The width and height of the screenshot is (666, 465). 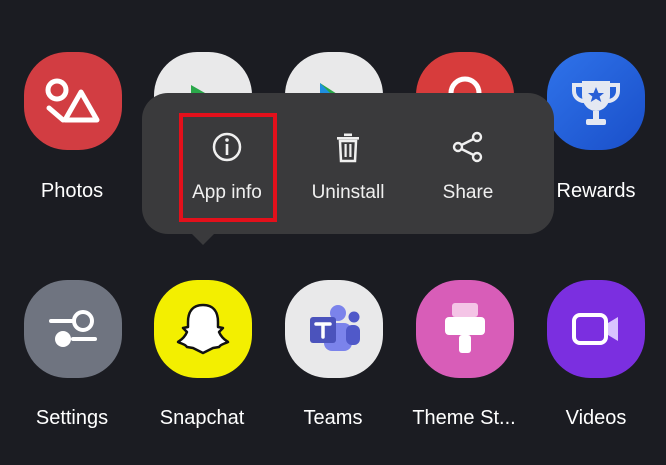 I want to click on context-menu-tail, so click(x=203, y=238).